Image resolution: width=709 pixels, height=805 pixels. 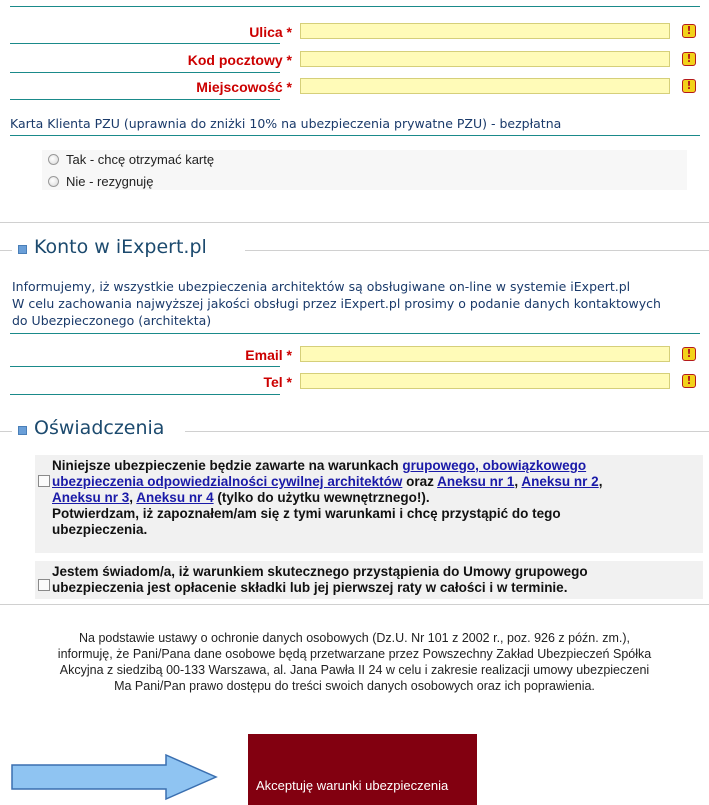 What do you see at coordinates (485, 381) in the screenshot?
I see `phone-input` at bounding box center [485, 381].